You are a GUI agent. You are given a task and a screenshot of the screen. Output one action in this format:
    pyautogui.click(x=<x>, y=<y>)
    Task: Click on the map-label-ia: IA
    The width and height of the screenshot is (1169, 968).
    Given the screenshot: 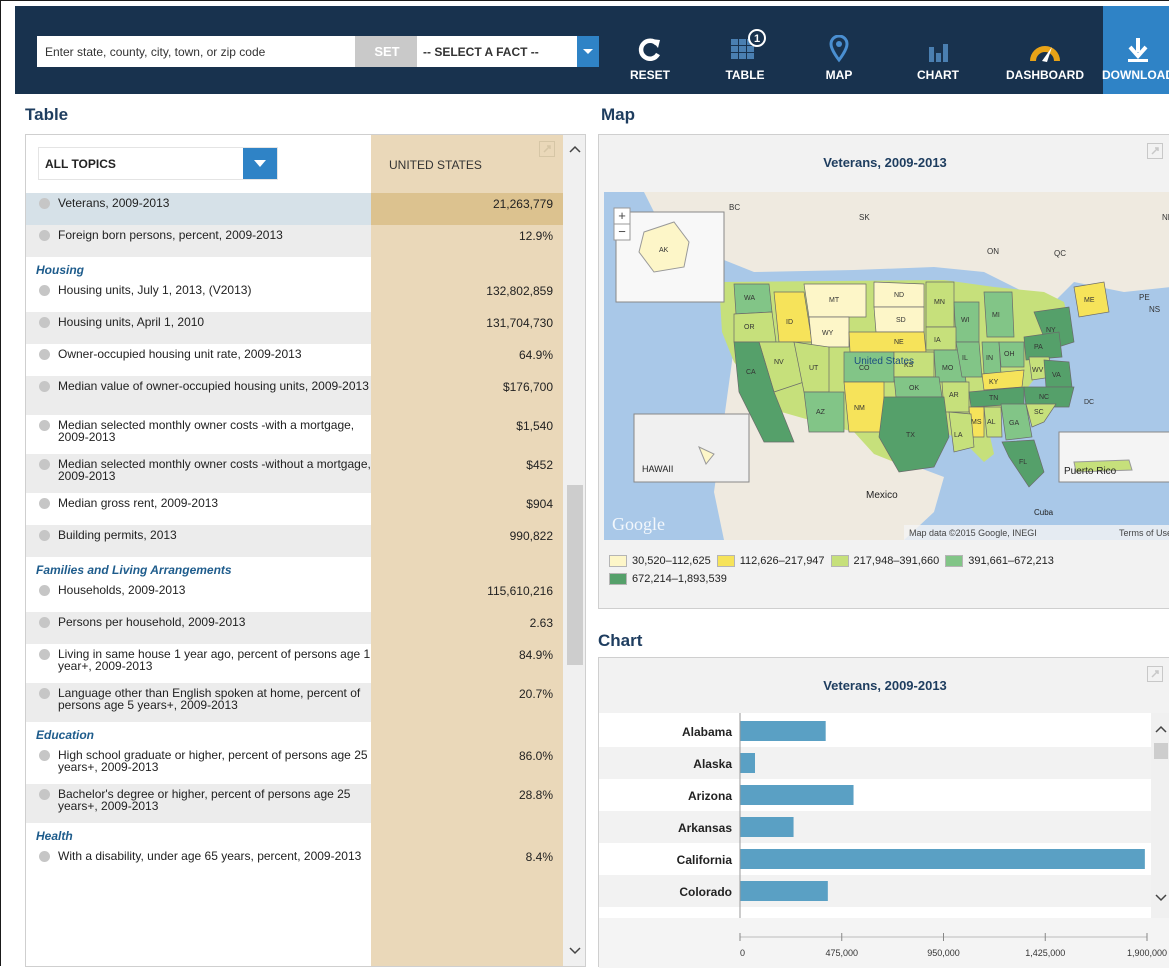 What is the action you would take?
    pyautogui.click(x=937, y=340)
    